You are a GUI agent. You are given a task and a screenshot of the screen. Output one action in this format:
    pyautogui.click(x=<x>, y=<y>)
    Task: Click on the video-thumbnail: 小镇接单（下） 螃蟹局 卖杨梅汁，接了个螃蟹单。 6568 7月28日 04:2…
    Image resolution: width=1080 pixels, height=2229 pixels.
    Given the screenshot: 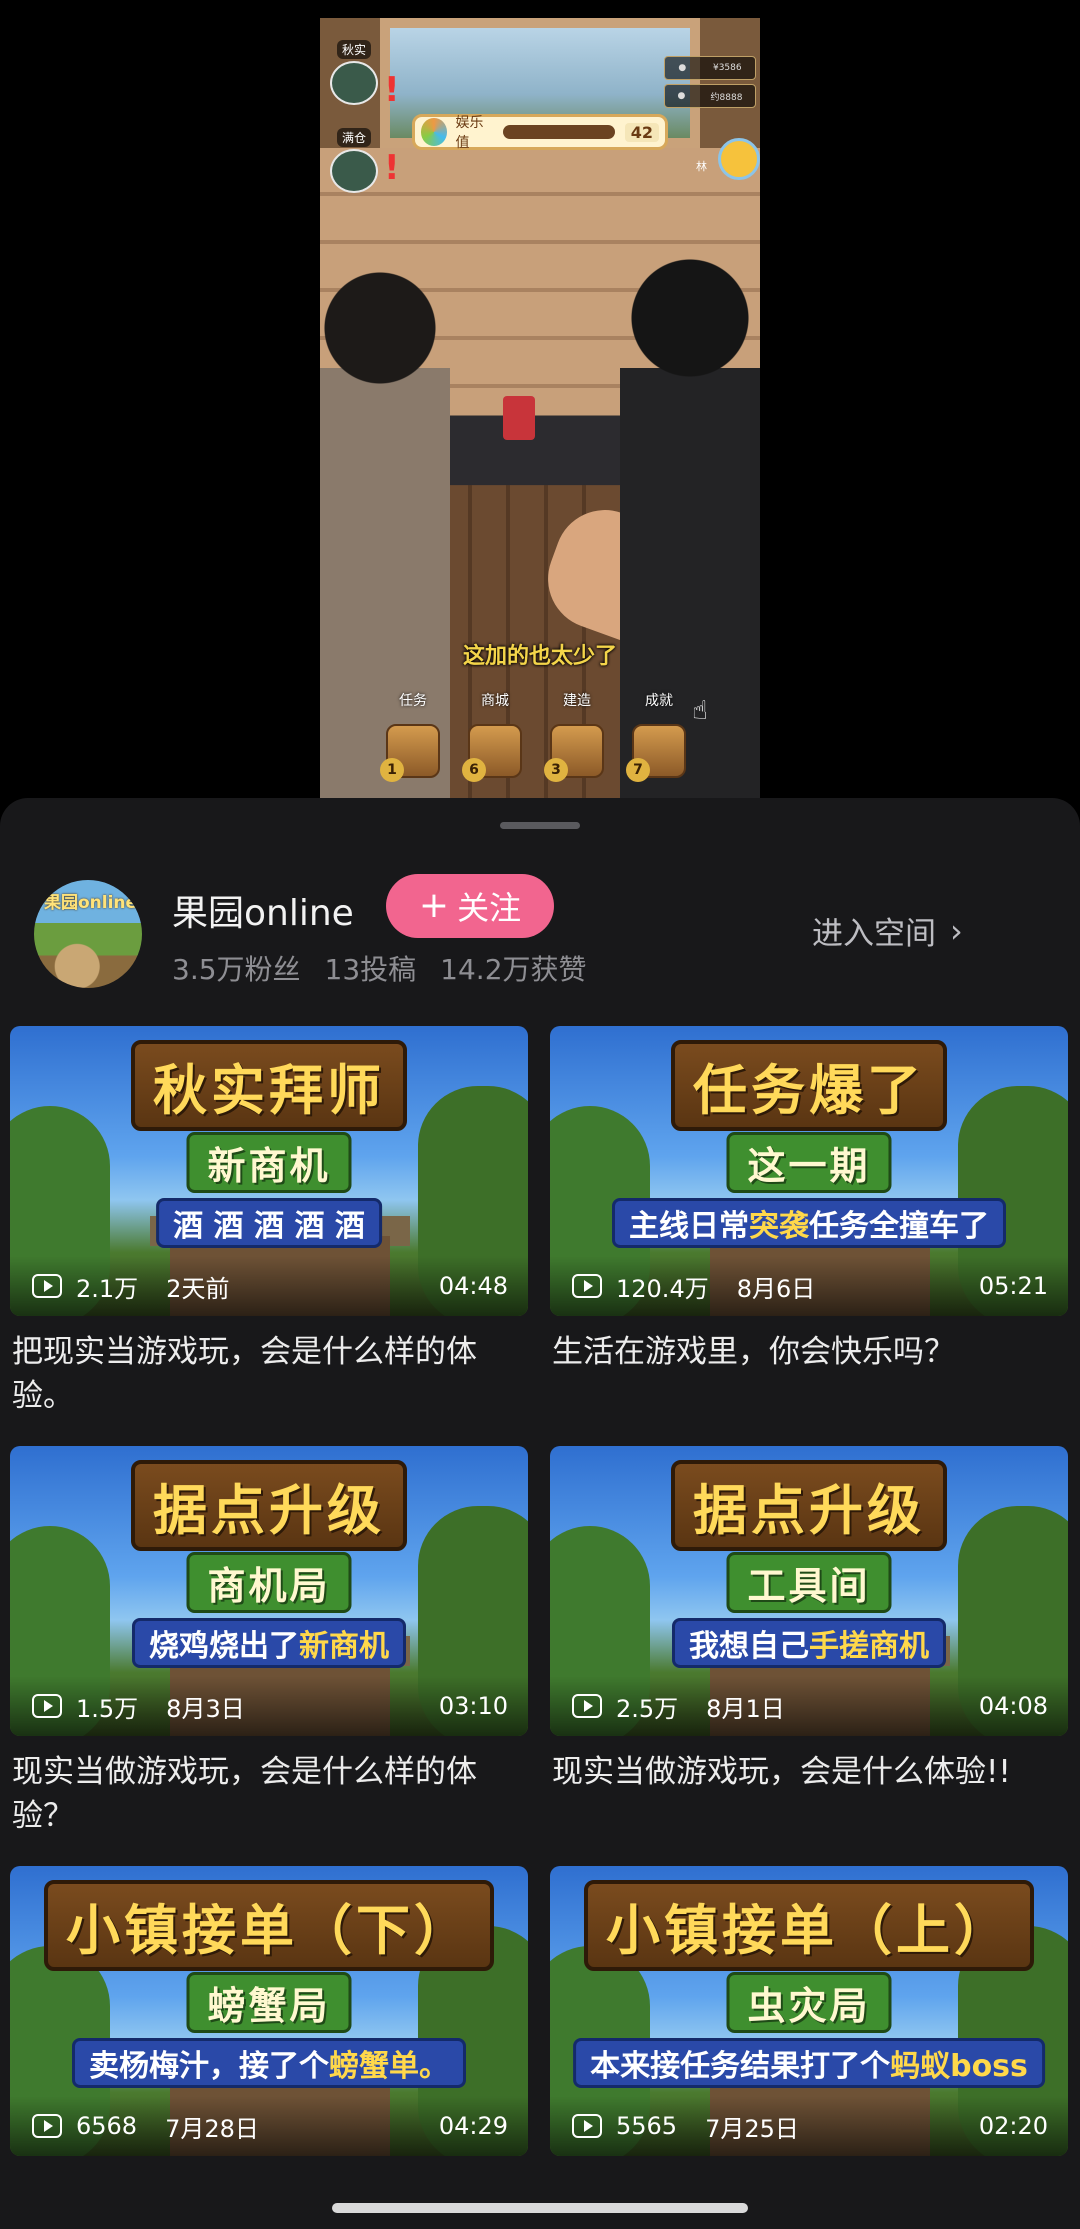 What is the action you would take?
    pyautogui.click(x=269, y=2011)
    